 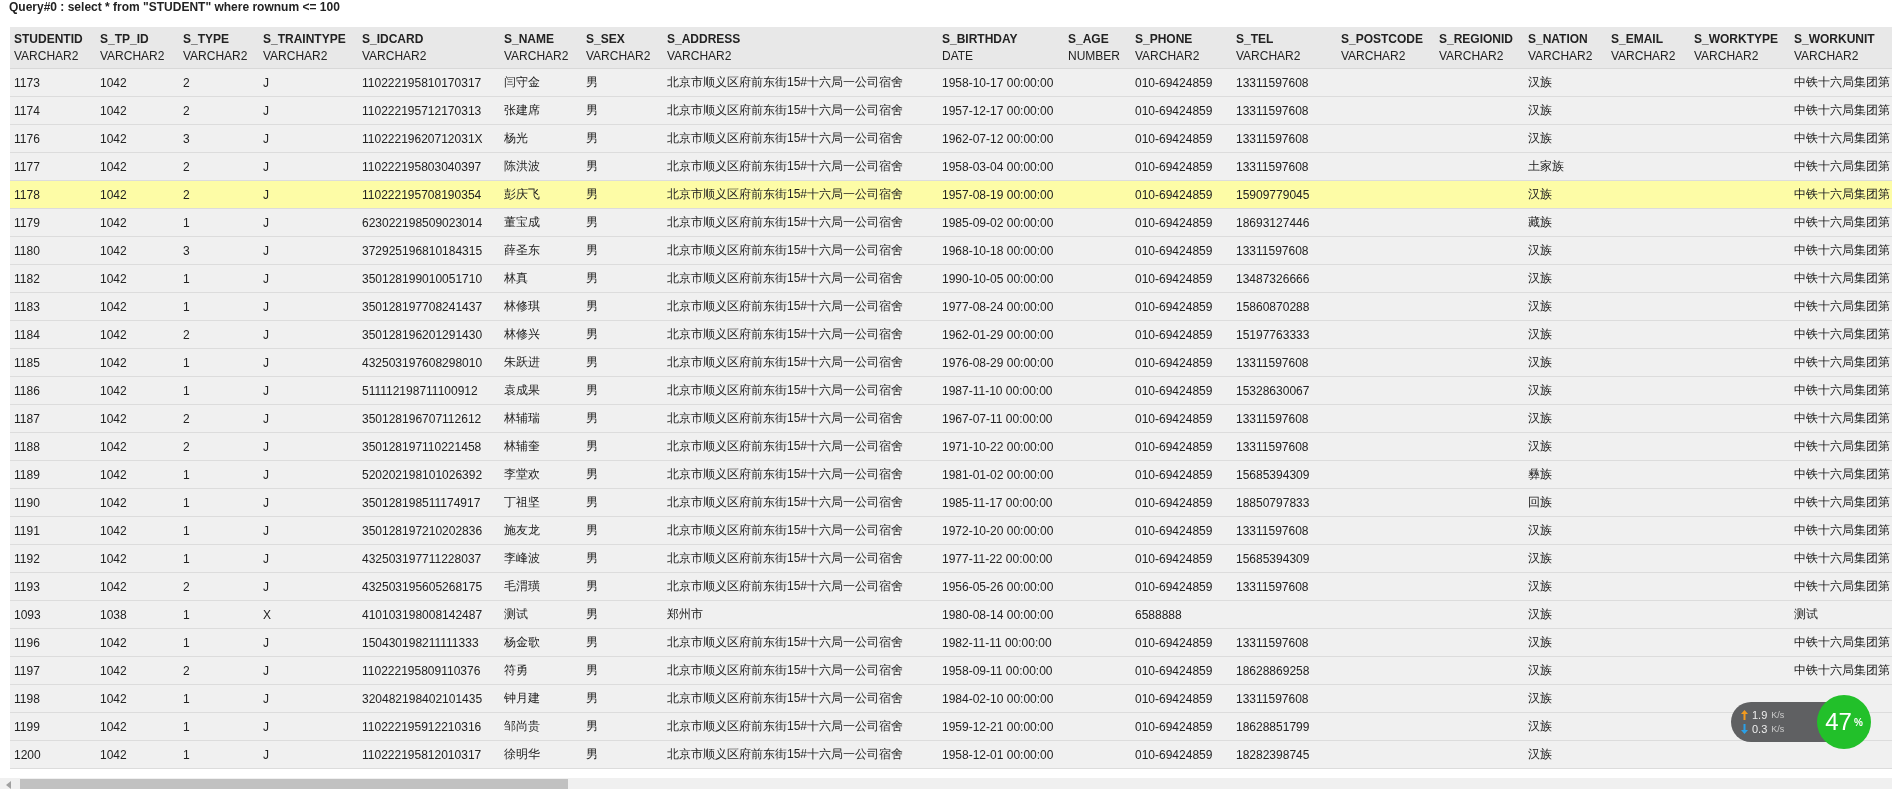 What do you see at coordinates (951, 306) in the screenshot?
I see `table-row: 1183 1042 1 J 350128197708241437 林修琪 男 北京市顺义区府前东街15#十六局一公司宿舍 1977-08-24 00:00:00 010-69424859 15860870288 汉族 中铁十六局集团第` at bounding box center [951, 306].